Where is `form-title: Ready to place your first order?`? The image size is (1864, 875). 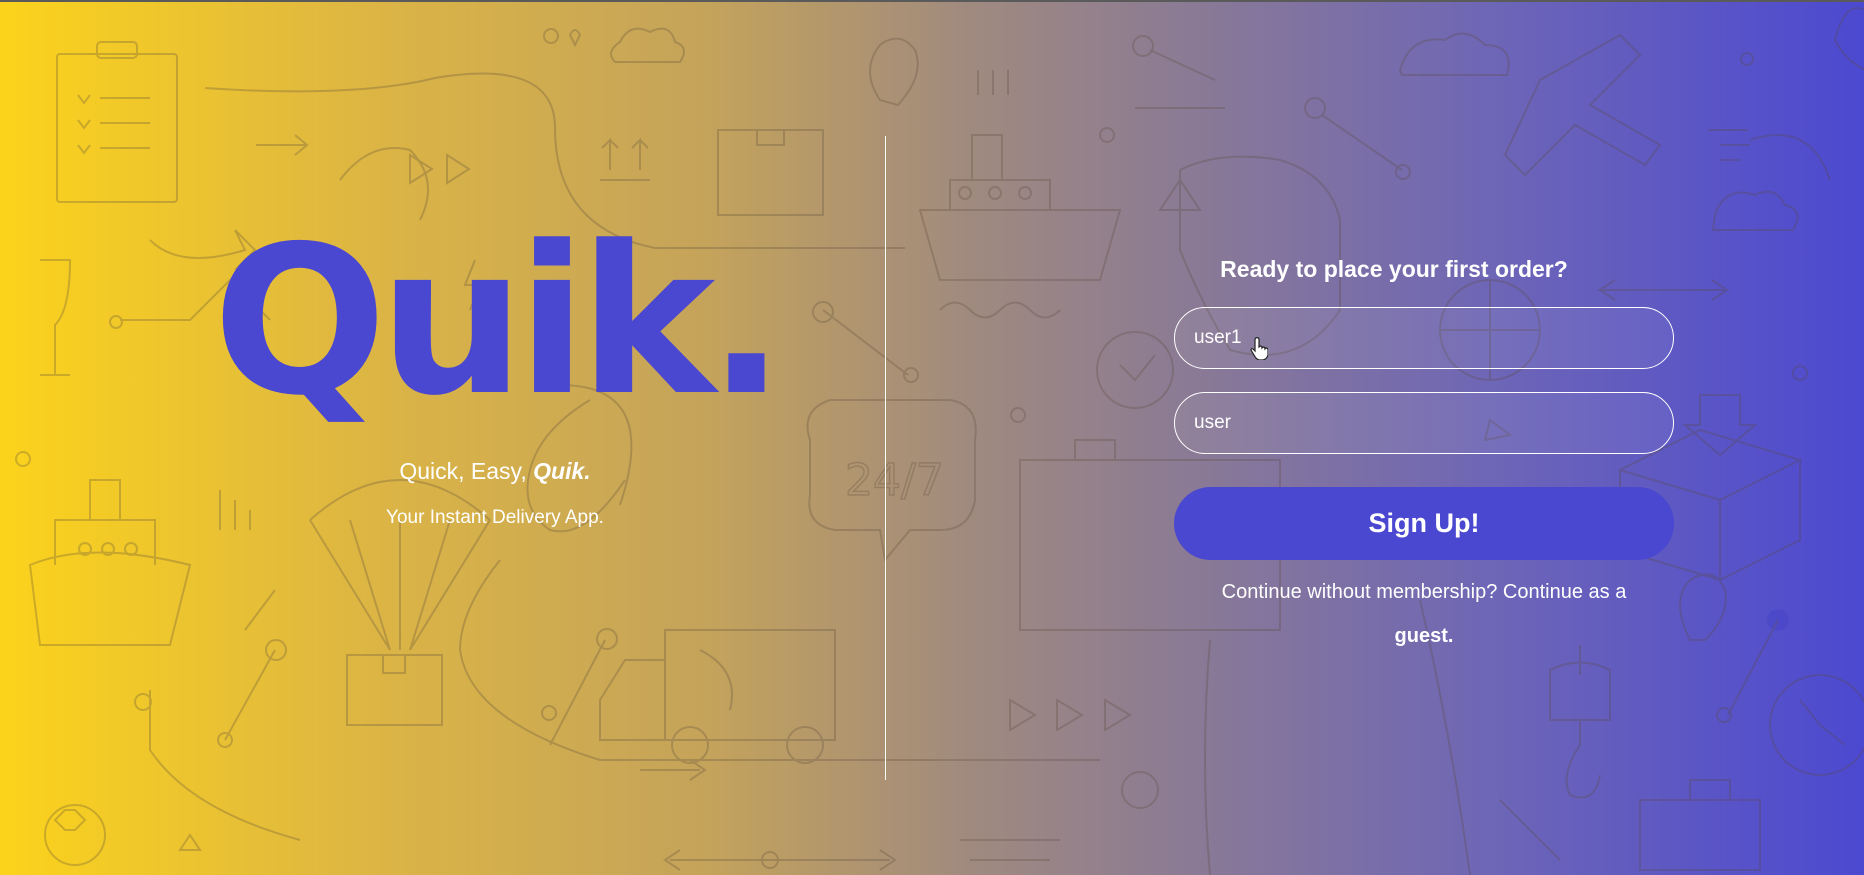
form-title: Ready to place your first order? is located at coordinates (1394, 269).